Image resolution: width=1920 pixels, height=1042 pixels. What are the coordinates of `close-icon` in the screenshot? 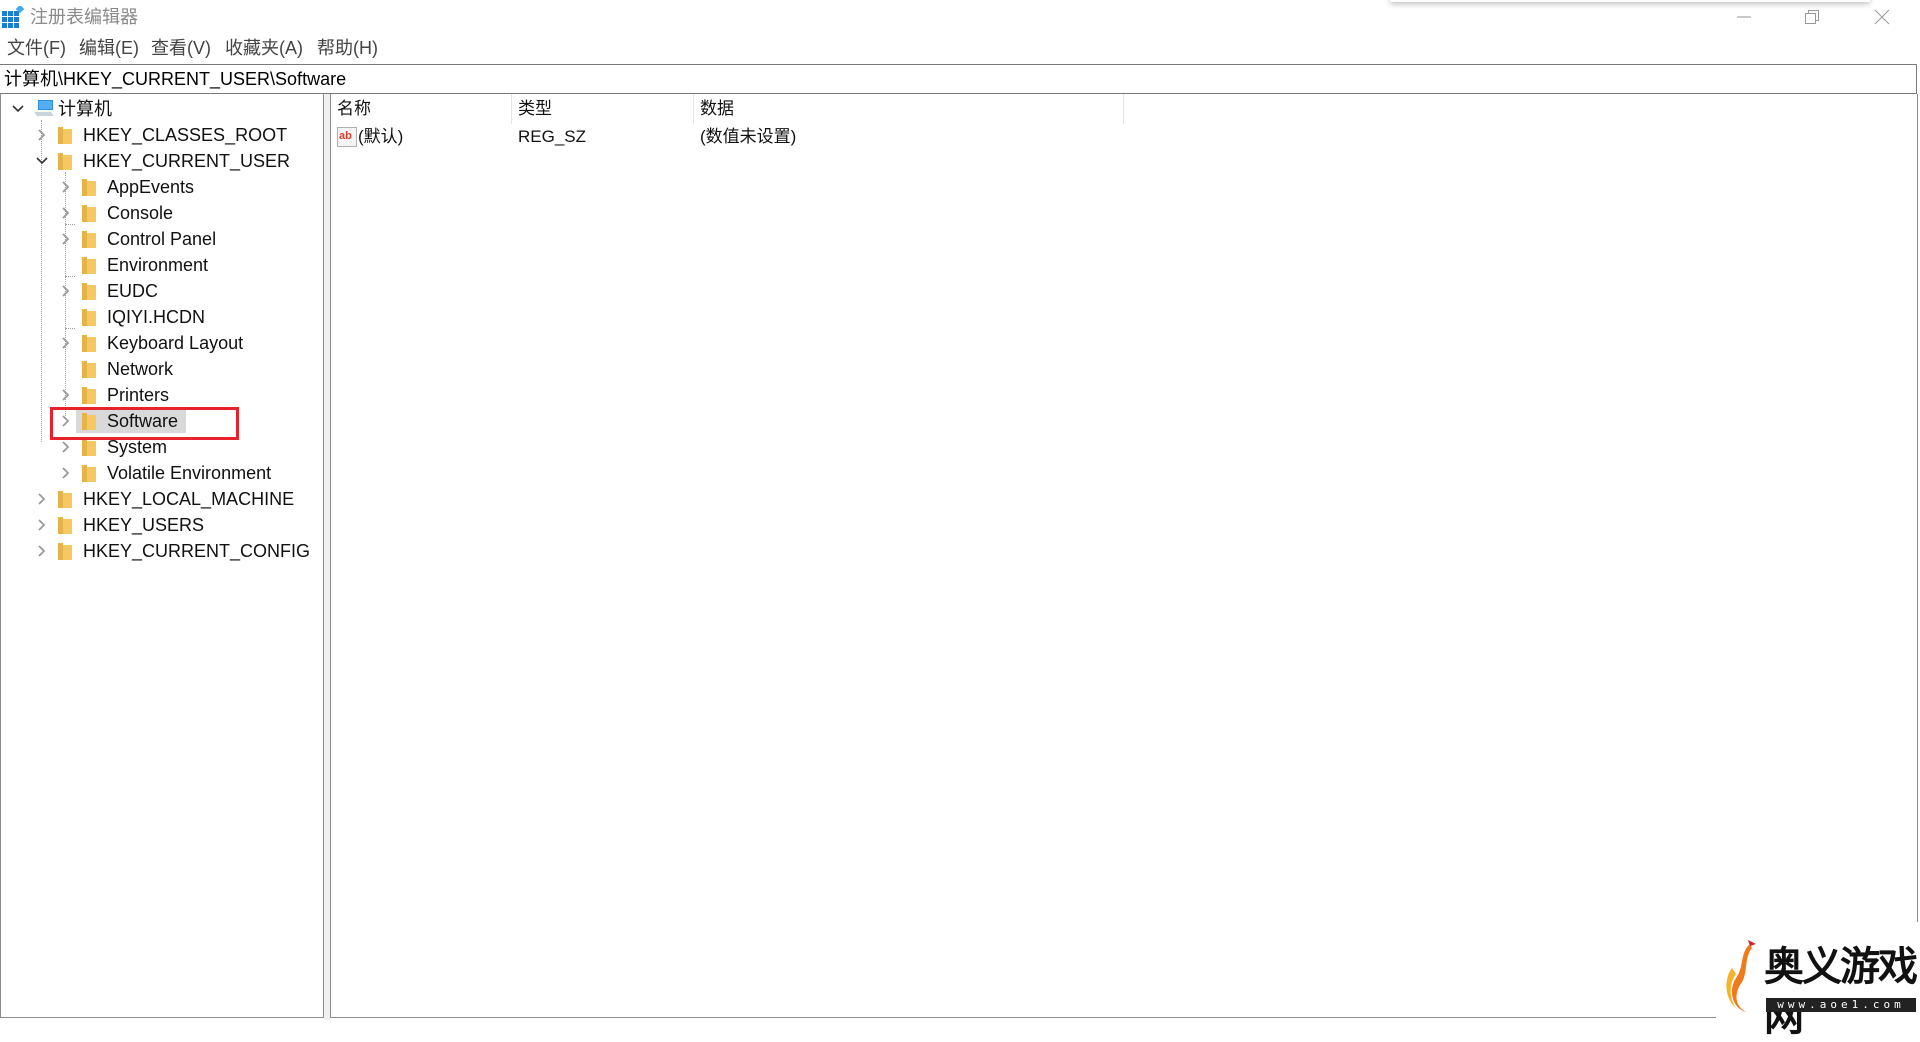 It's located at (1882, 17).